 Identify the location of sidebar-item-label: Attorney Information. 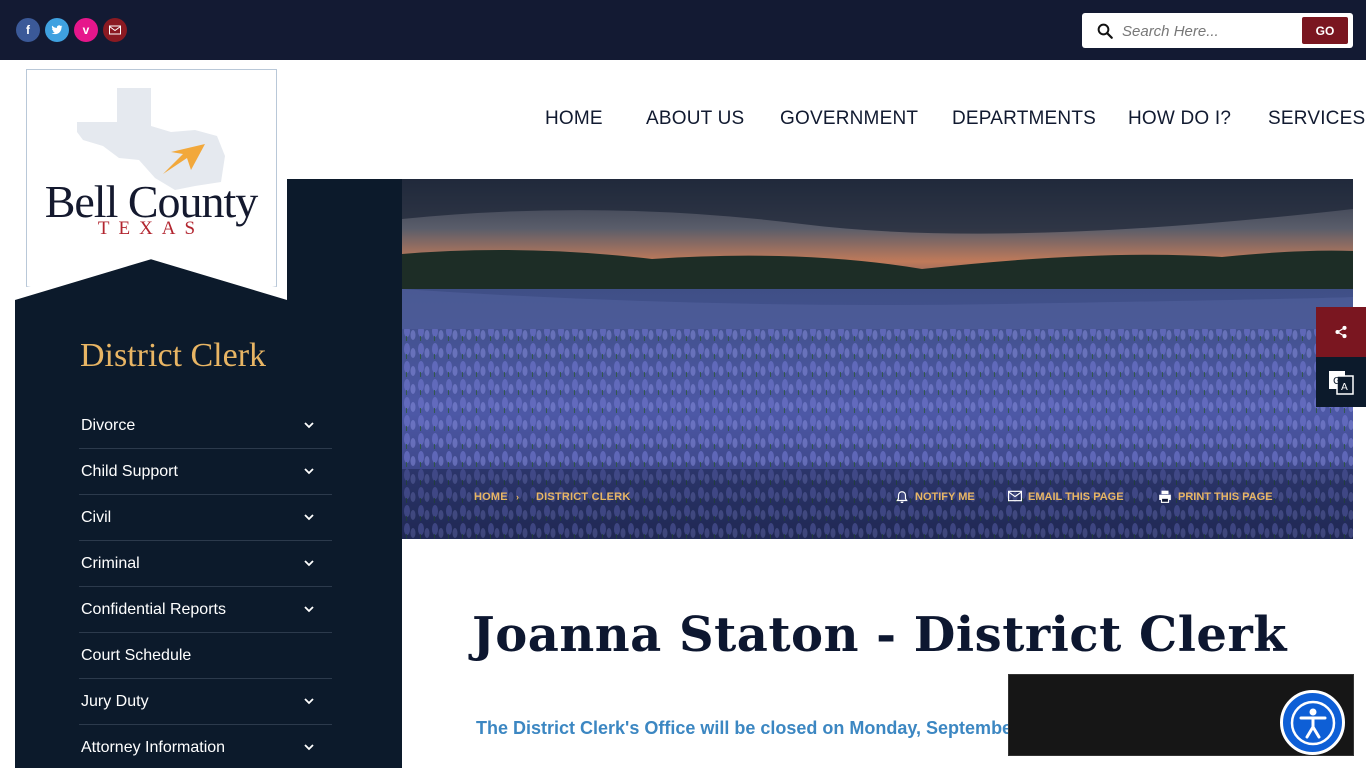
(153, 747).